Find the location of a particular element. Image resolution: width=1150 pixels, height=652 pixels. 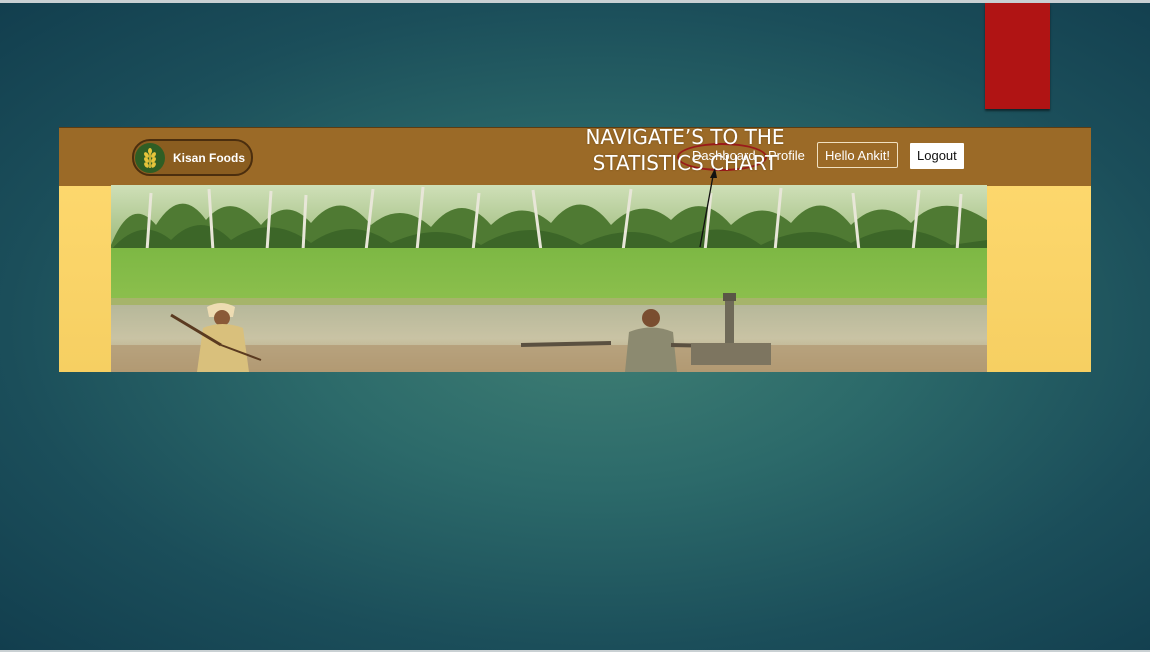

brand-logo-link: Kisan Foods is located at coordinates (192, 157).